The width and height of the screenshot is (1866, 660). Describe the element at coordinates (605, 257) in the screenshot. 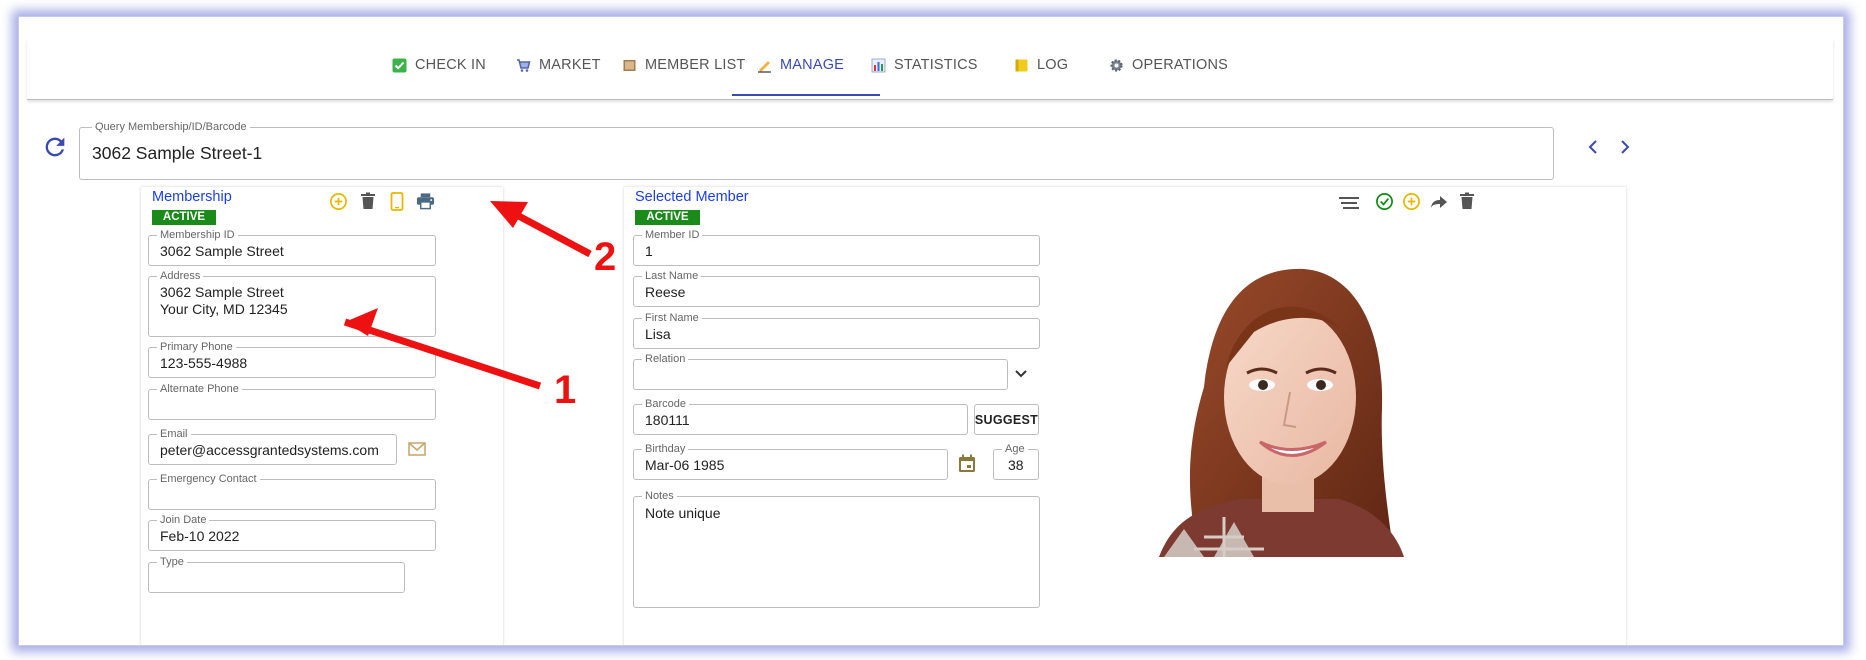

I see `annotation-label-2: 2` at that location.